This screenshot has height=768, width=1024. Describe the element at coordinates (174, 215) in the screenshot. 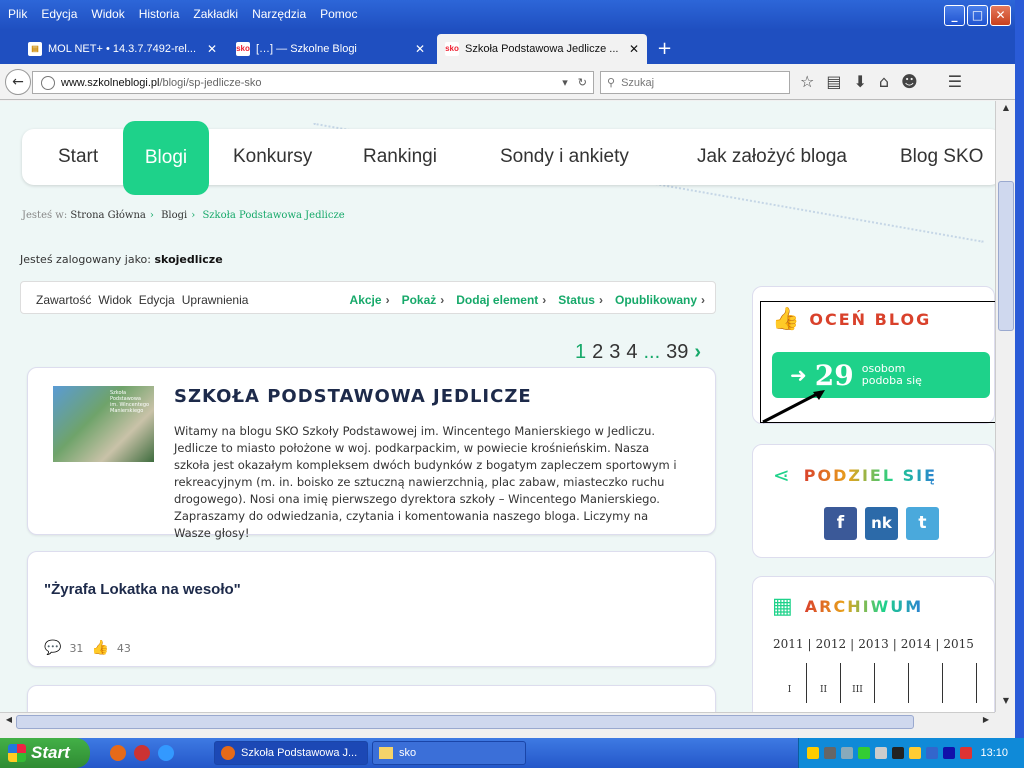

I see `breadcrumb-blogi: Blogi` at that location.